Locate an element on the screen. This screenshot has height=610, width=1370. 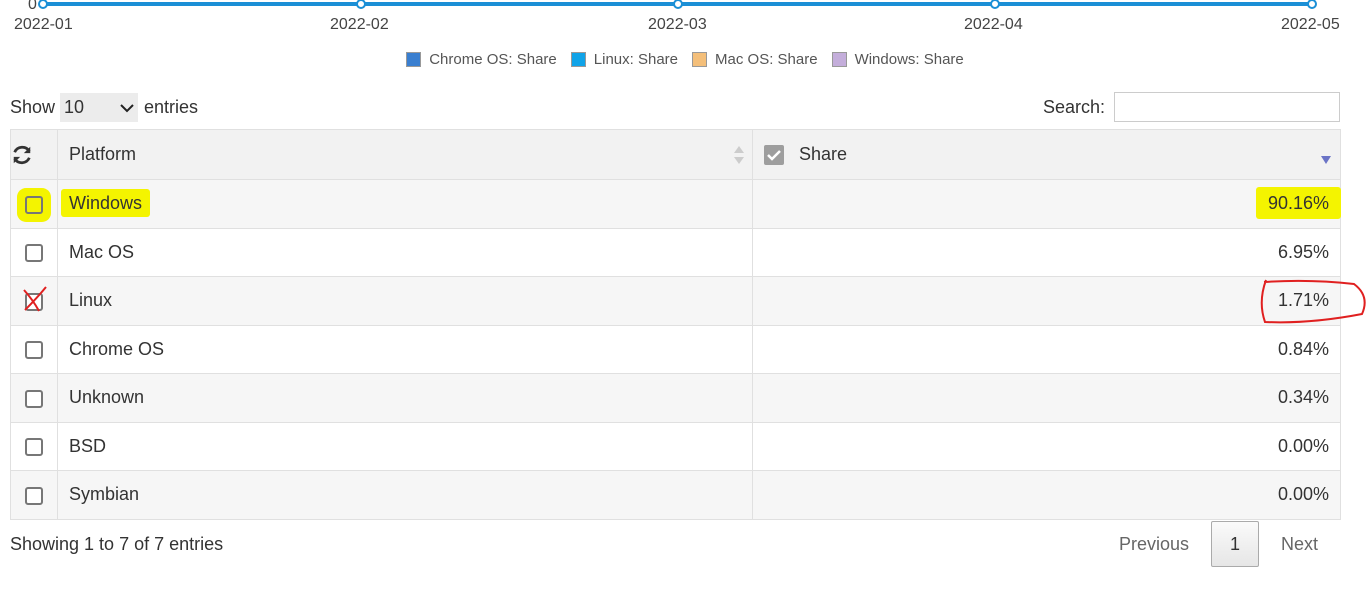
legend-label: Linux: Share is located at coordinates (636, 59).